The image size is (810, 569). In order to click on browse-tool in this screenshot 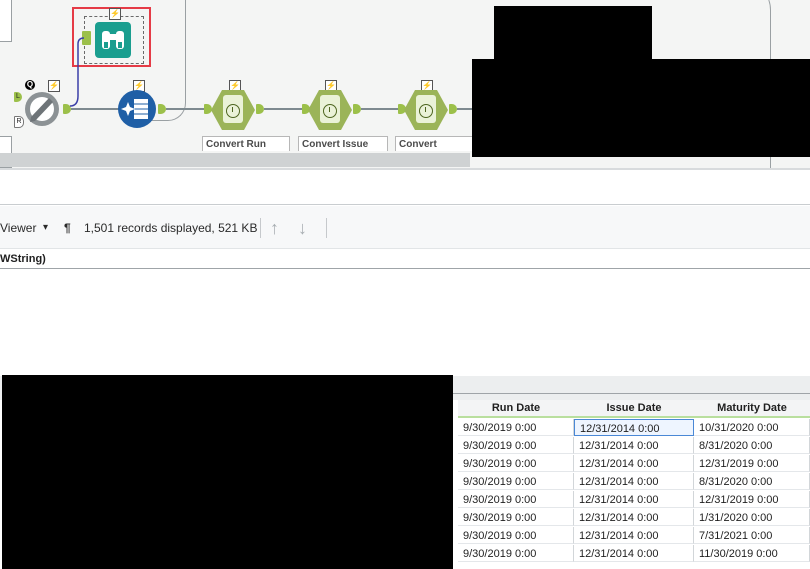, I will do `click(113, 40)`.